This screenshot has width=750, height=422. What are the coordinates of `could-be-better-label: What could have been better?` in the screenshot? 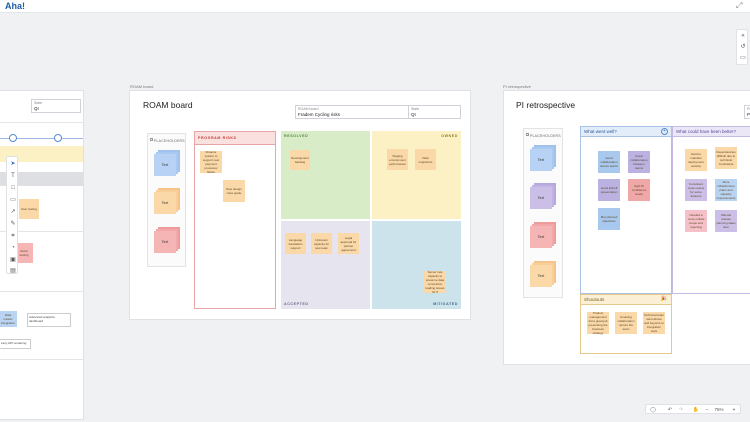 It's located at (706, 131).